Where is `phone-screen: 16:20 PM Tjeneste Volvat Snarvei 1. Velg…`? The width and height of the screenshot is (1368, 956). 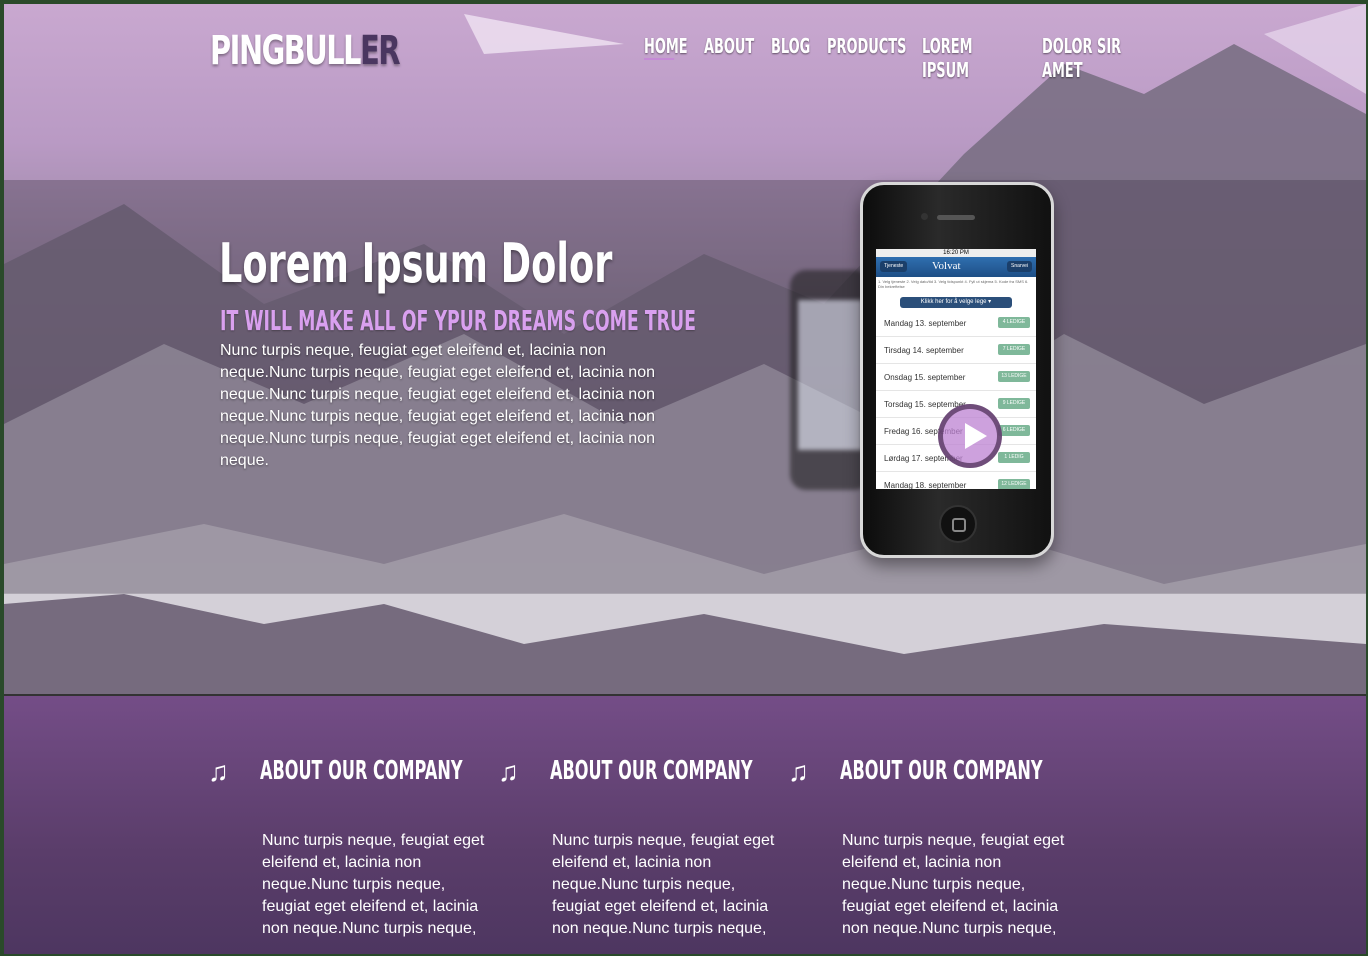 phone-screen: 16:20 PM Tjeneste Volvat Snarvei 1. Velg… is located at coordinates (956, 369).